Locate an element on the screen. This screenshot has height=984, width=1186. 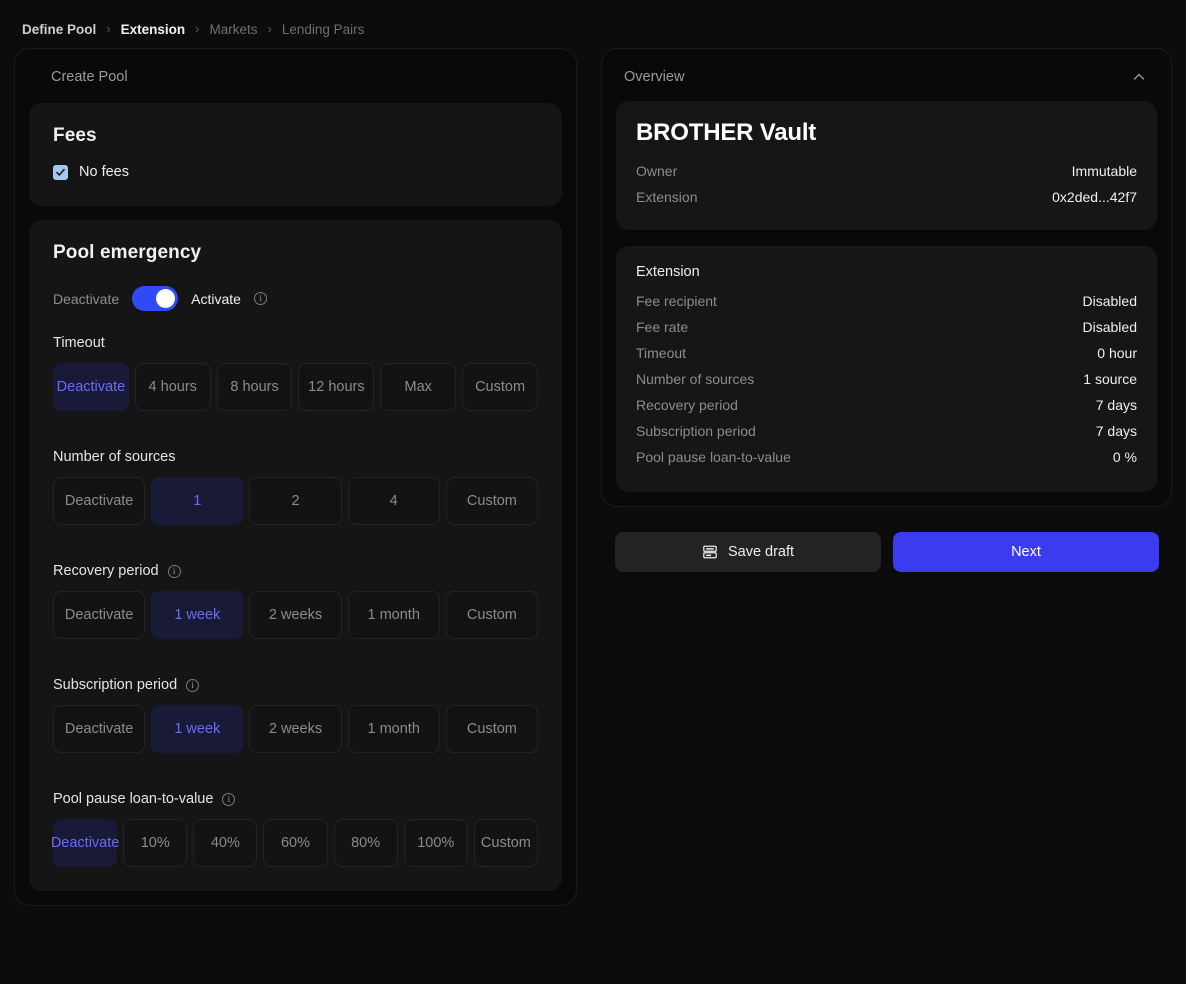
no-fees-checkbox is located at coordinates (60, 172).